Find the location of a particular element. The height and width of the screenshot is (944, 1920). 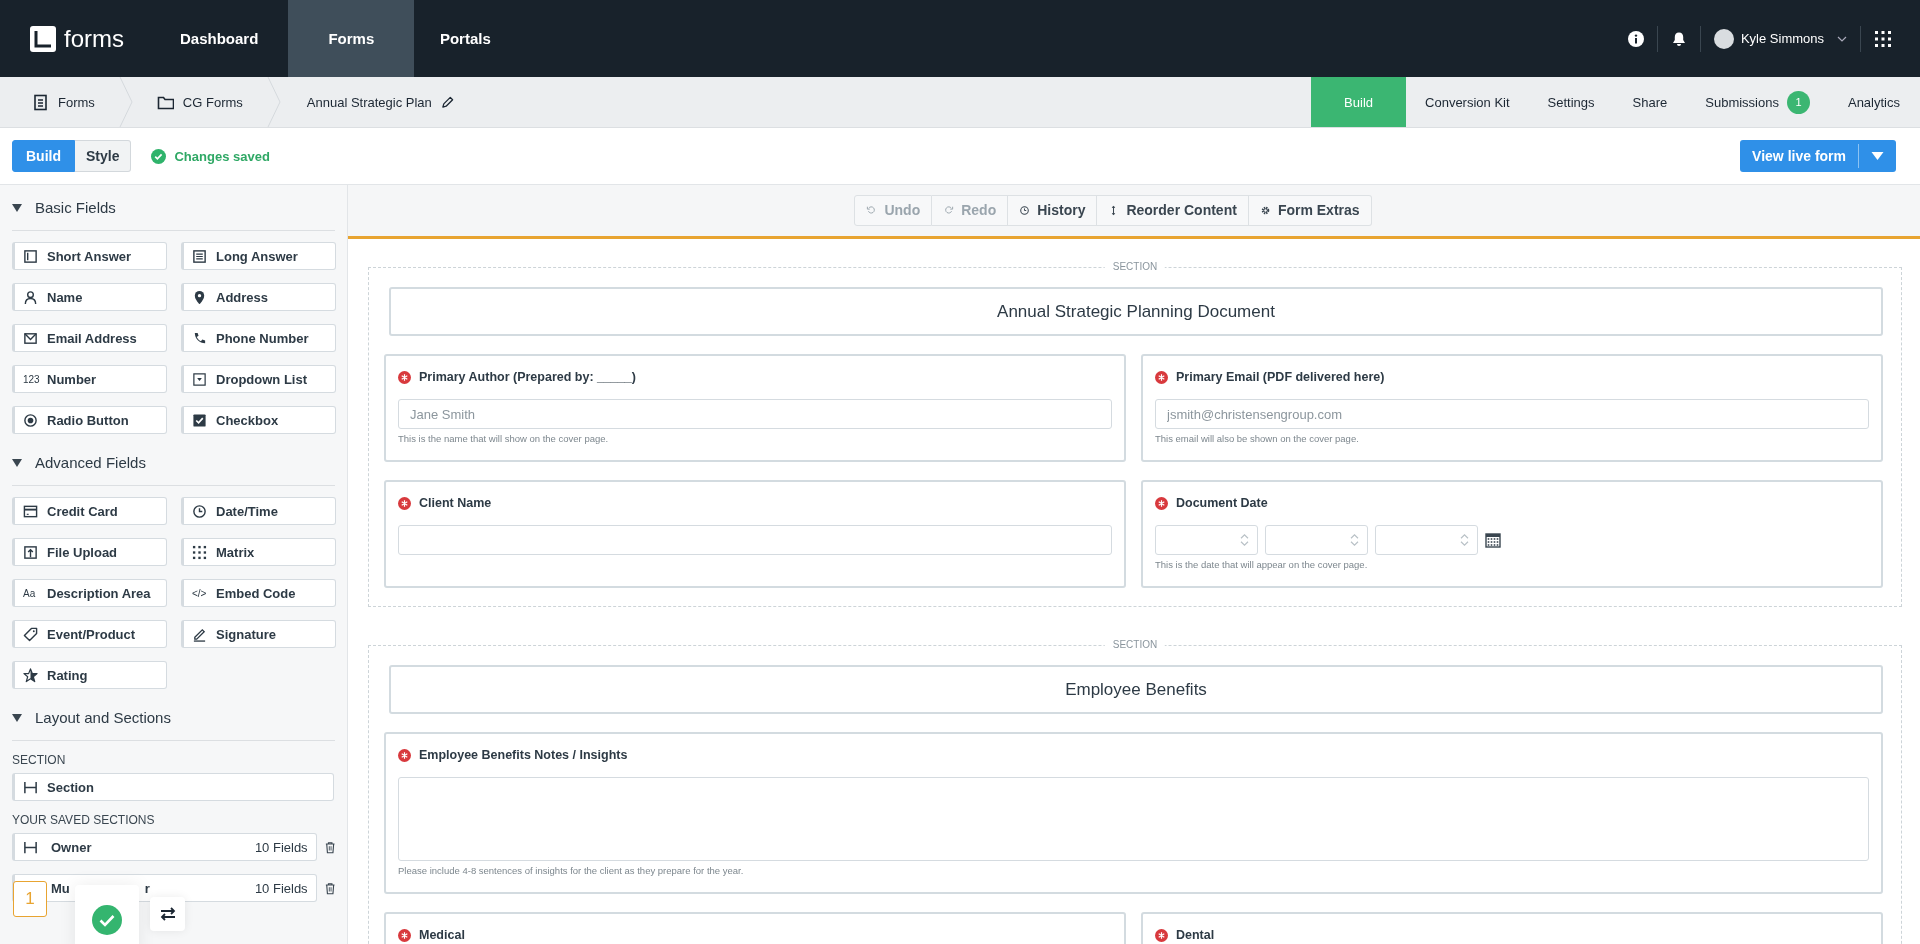

field-label: Primary Author (Prepared by: _____) is located at coordinates (527, 377).